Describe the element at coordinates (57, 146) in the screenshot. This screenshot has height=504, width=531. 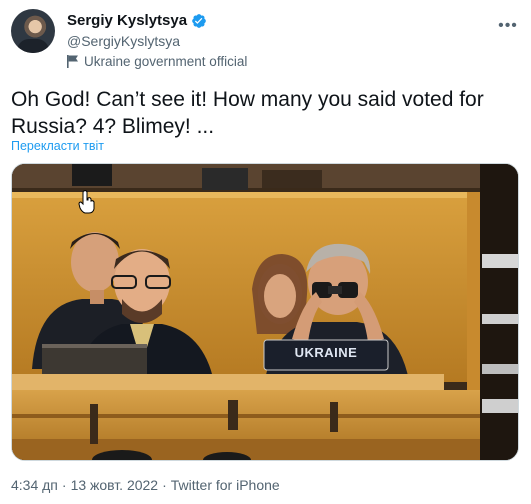
I see `translate-tweet-link: Перекласти твіт` at that location.